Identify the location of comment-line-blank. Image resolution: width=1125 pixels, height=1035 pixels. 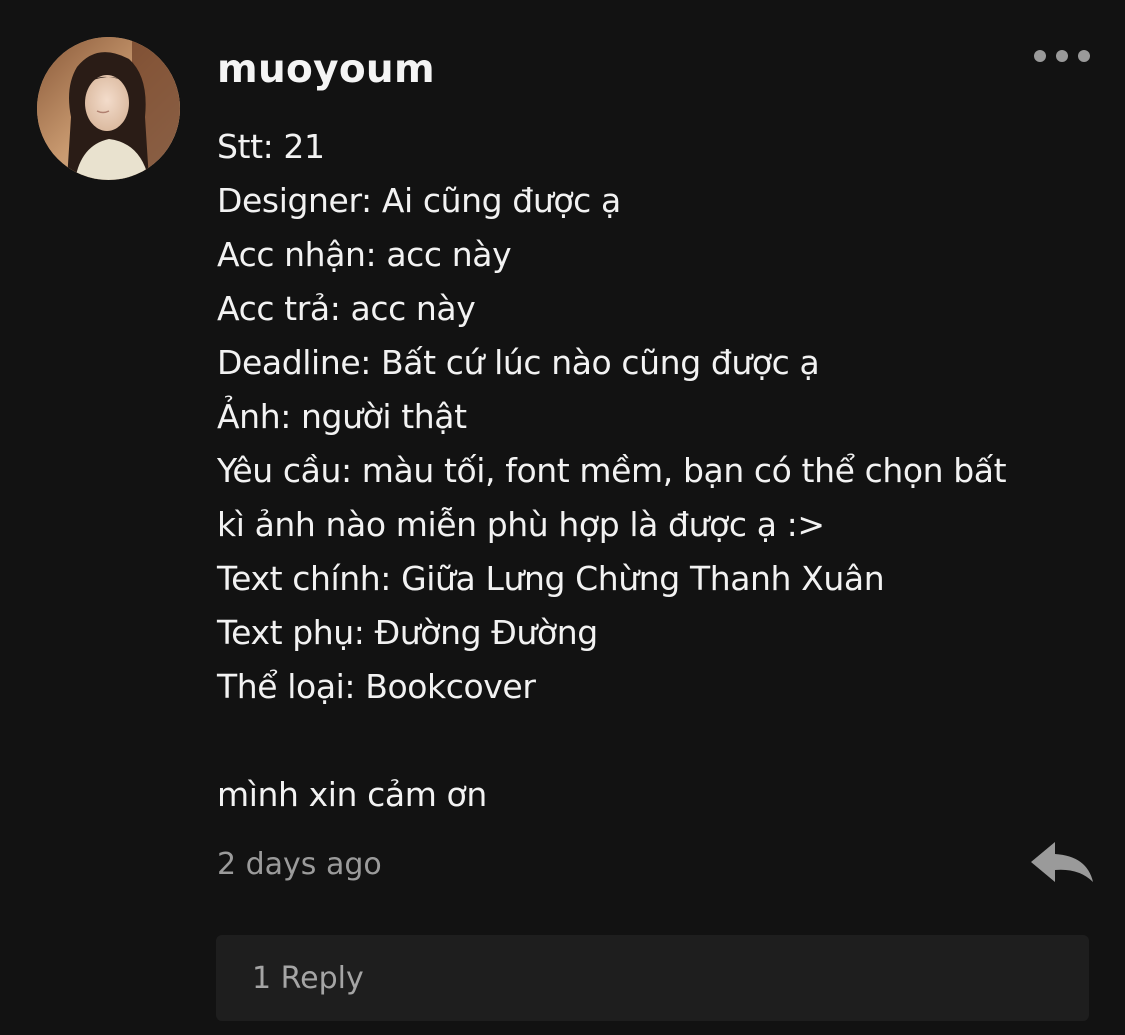
(657, 741).